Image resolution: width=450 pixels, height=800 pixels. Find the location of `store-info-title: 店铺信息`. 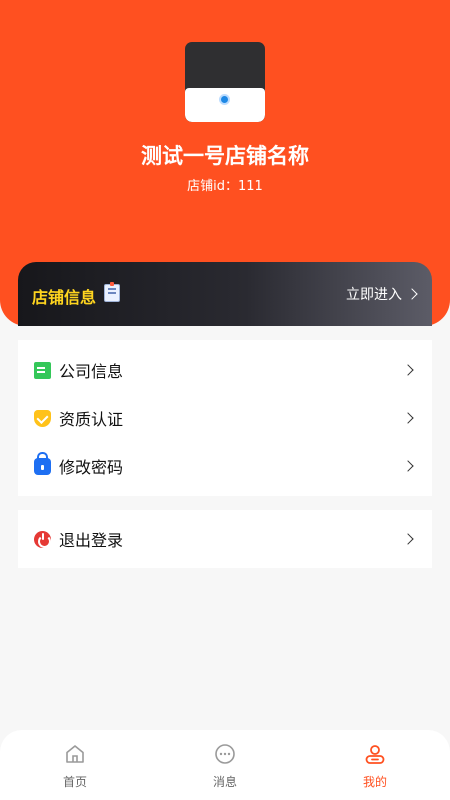

store-info-title: 店铺信息 is located at coordinates (64, 297).